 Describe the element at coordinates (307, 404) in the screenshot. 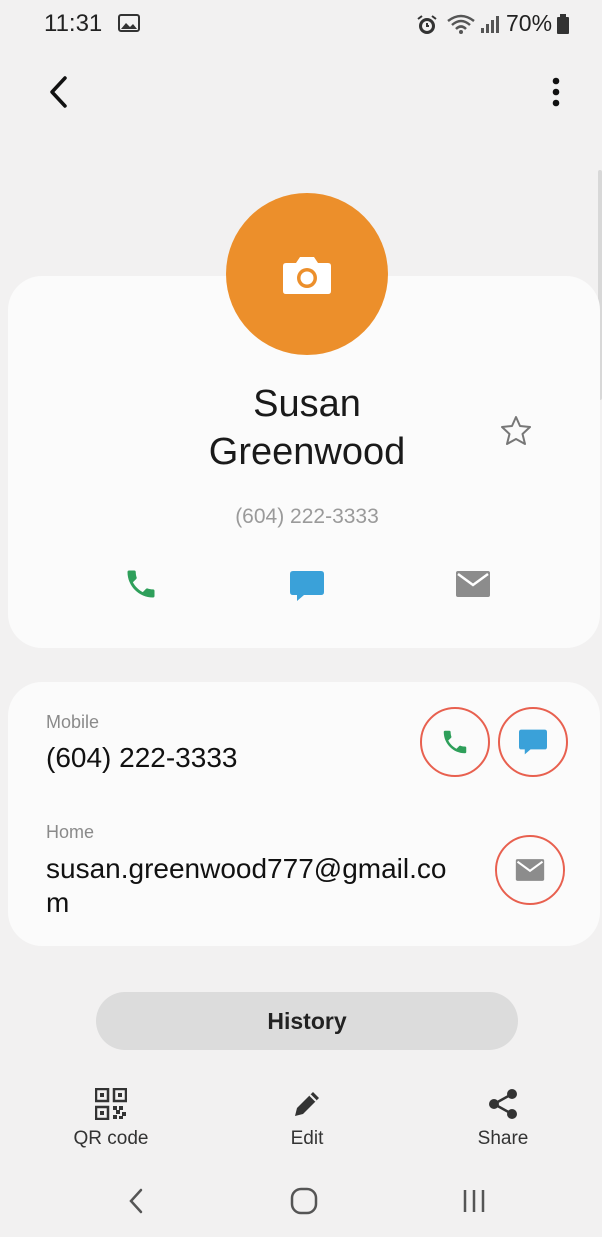

I see `contact-first-name: Susan` at that location.